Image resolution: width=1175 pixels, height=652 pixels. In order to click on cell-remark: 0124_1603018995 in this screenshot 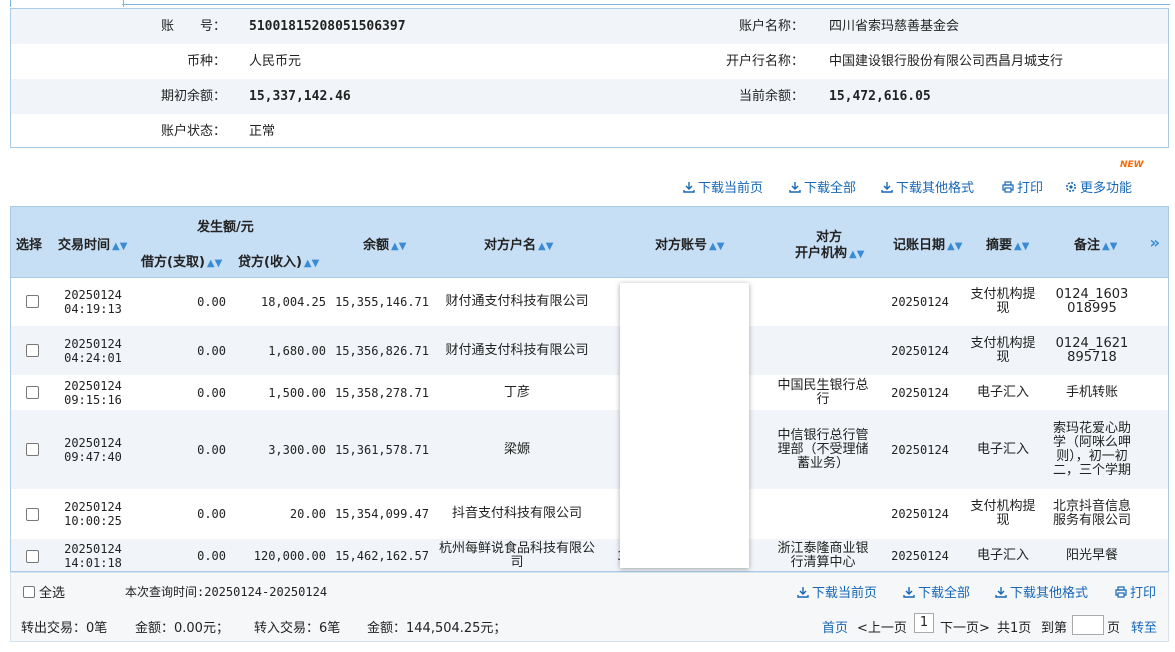, I will do `click(1092, 301)`.